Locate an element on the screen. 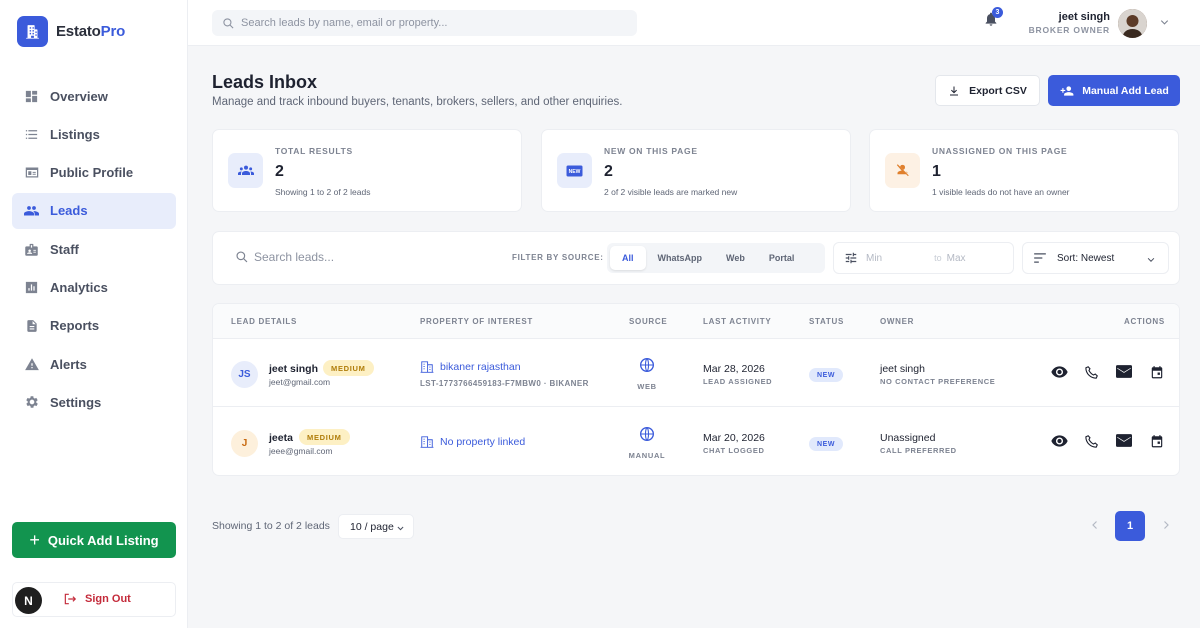  badge-icon is located at coordinates (31, 249).